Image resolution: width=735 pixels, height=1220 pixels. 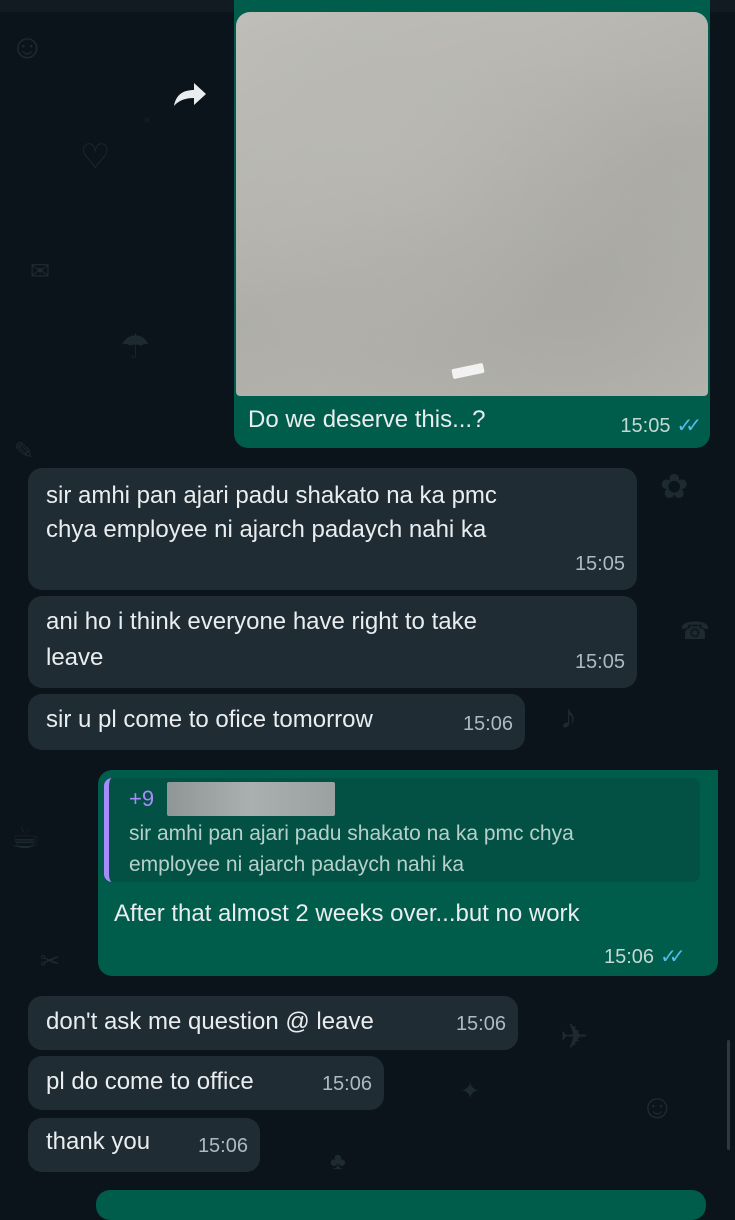 What do you see at coordinates (75, 657) in the screenshot?
I see `message-text-line: leave` at bounding box center [75, 657].